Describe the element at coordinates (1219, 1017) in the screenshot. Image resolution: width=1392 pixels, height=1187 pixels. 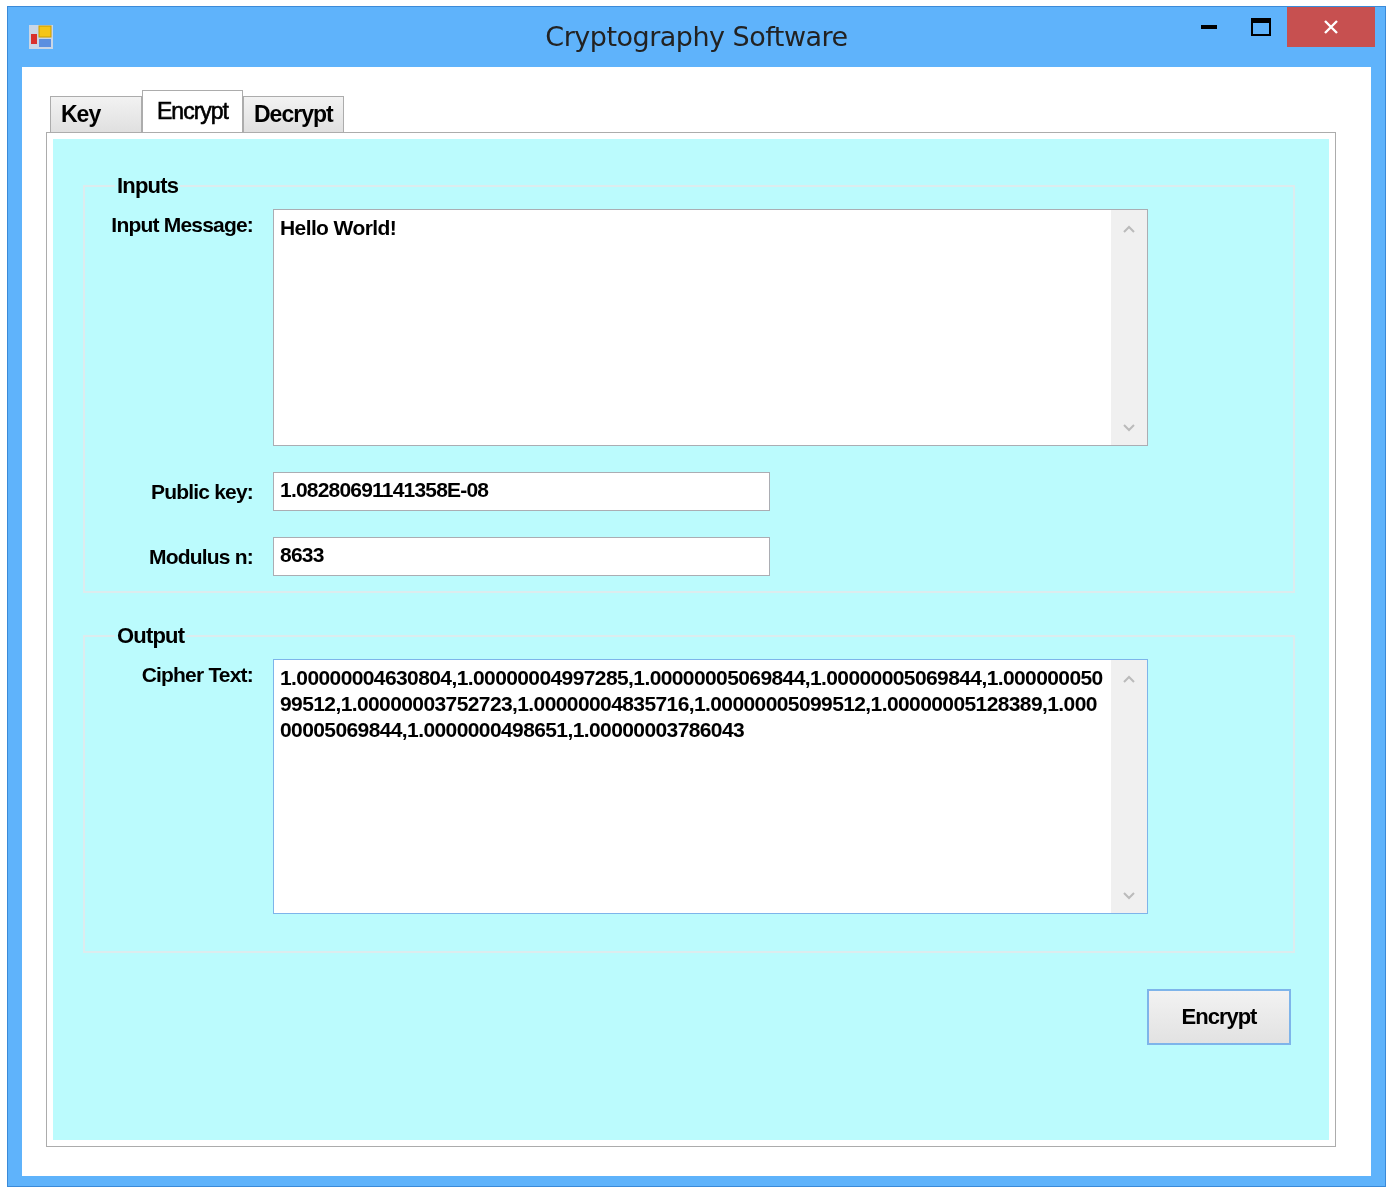
I see `encrypt-button: Encrypt` at that location.